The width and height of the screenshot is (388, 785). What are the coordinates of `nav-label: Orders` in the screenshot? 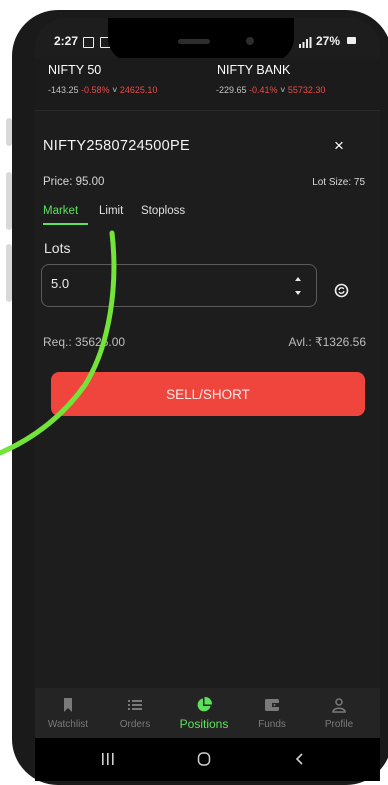 It's located at (135, 724).